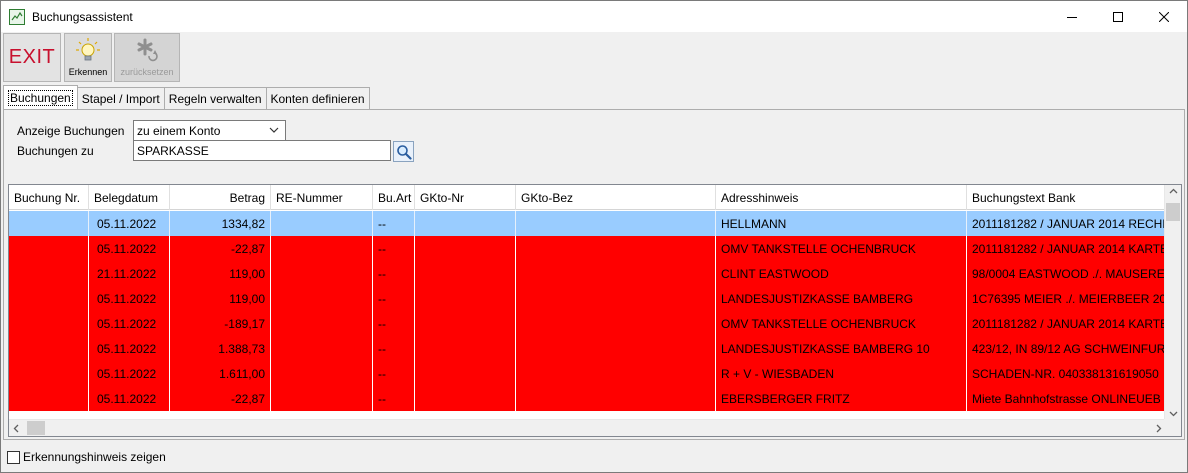 The image size is (1188, 473). Describe the element at coordinates (220, 348) in the screenshot. I see `cell-betrag: 1.388,73` at that location.